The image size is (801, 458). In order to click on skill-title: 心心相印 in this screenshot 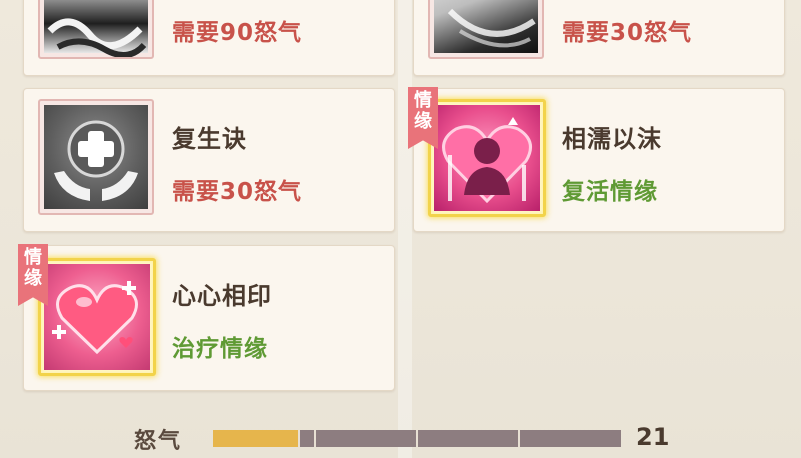, I will do `click(222, 296)`.